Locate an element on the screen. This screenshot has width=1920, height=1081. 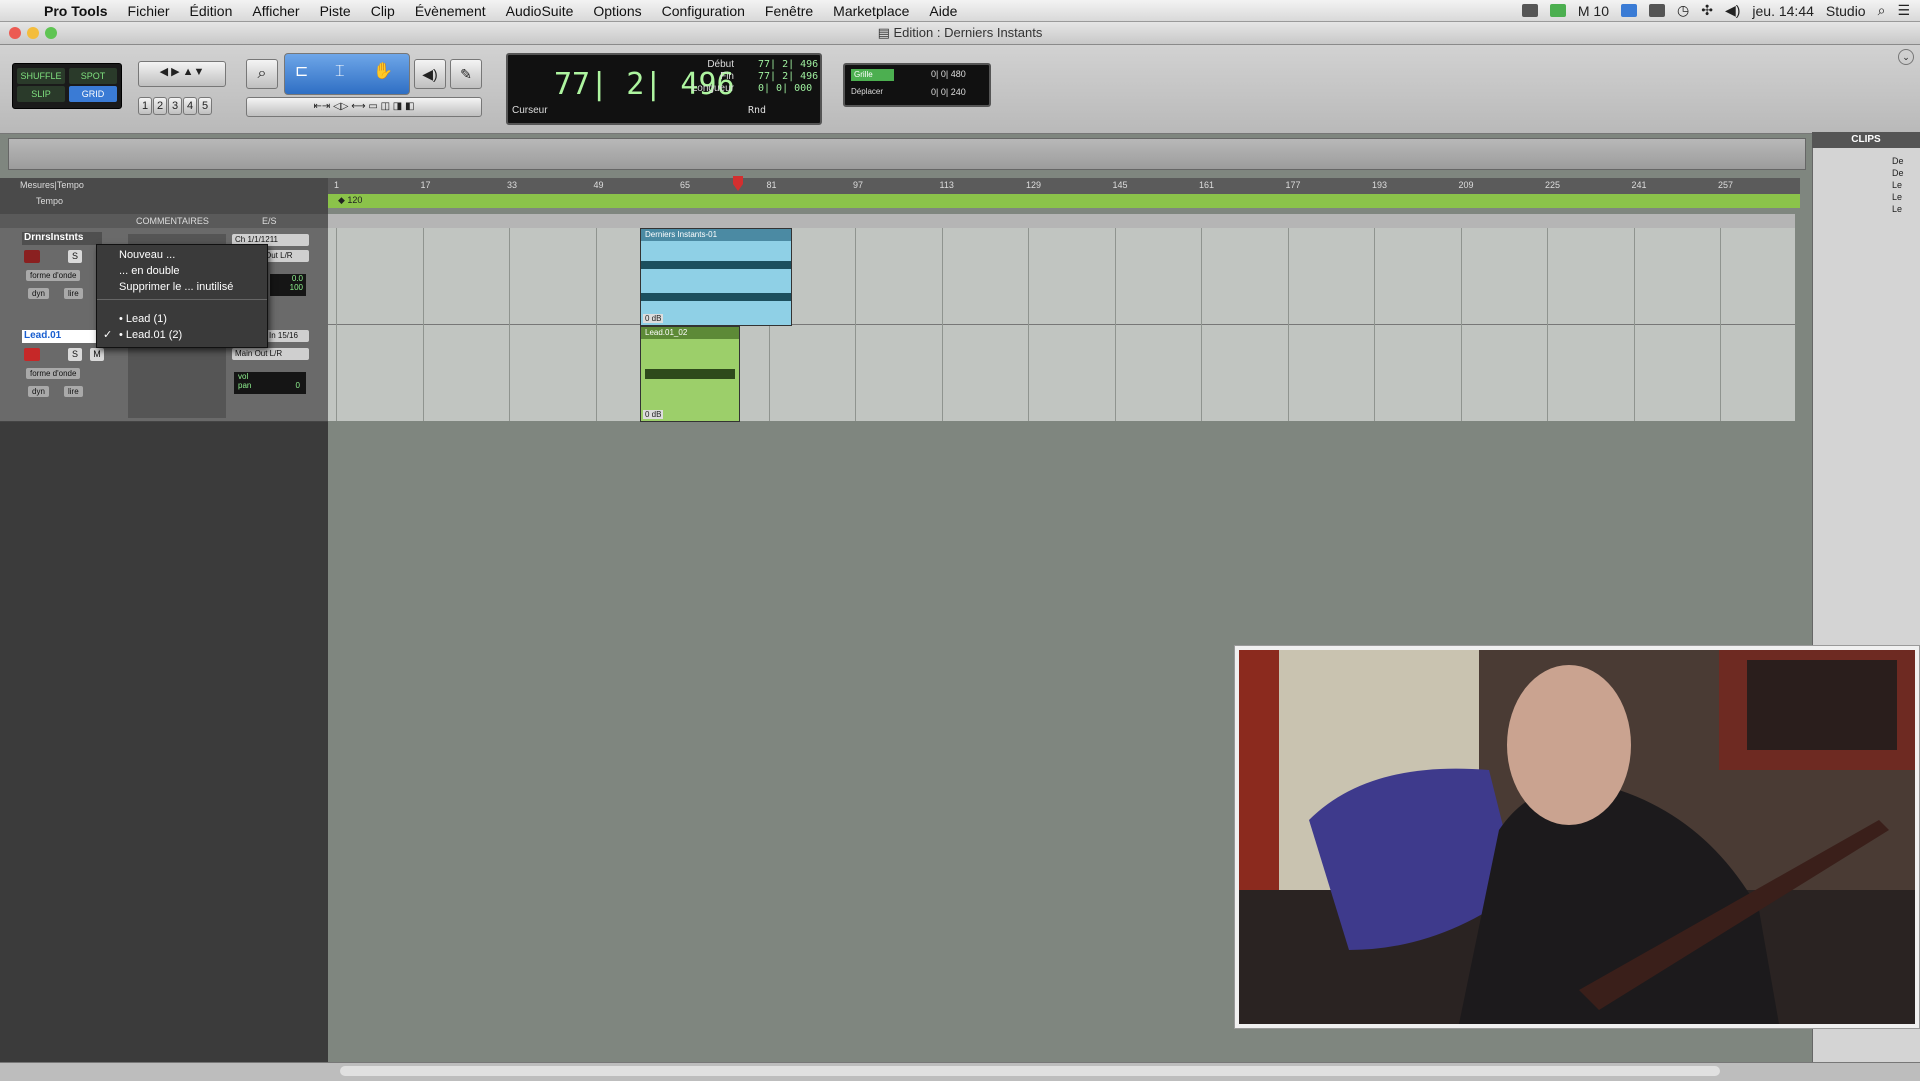
counter-length: 0| 0| 000 is located at coordinates (785, 88).